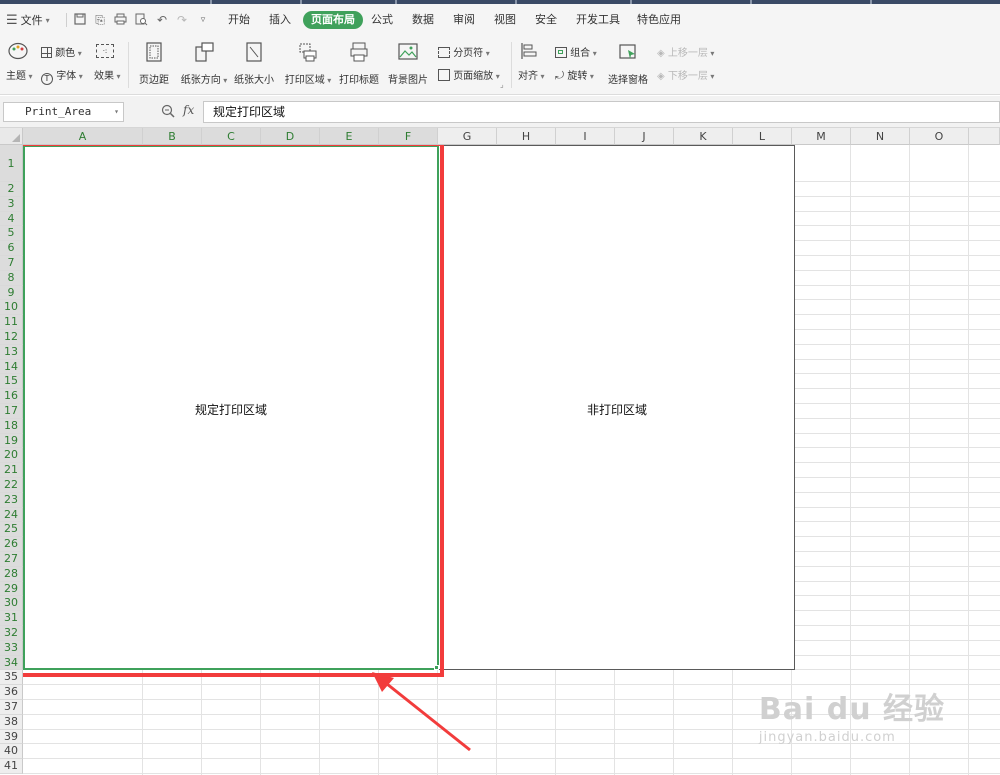 The height and width of the screenshot is (775, 1000). What do you see at coordinates (120, 20) in the screenshot?
I see `print-icon` at bounding box center [120, 20].